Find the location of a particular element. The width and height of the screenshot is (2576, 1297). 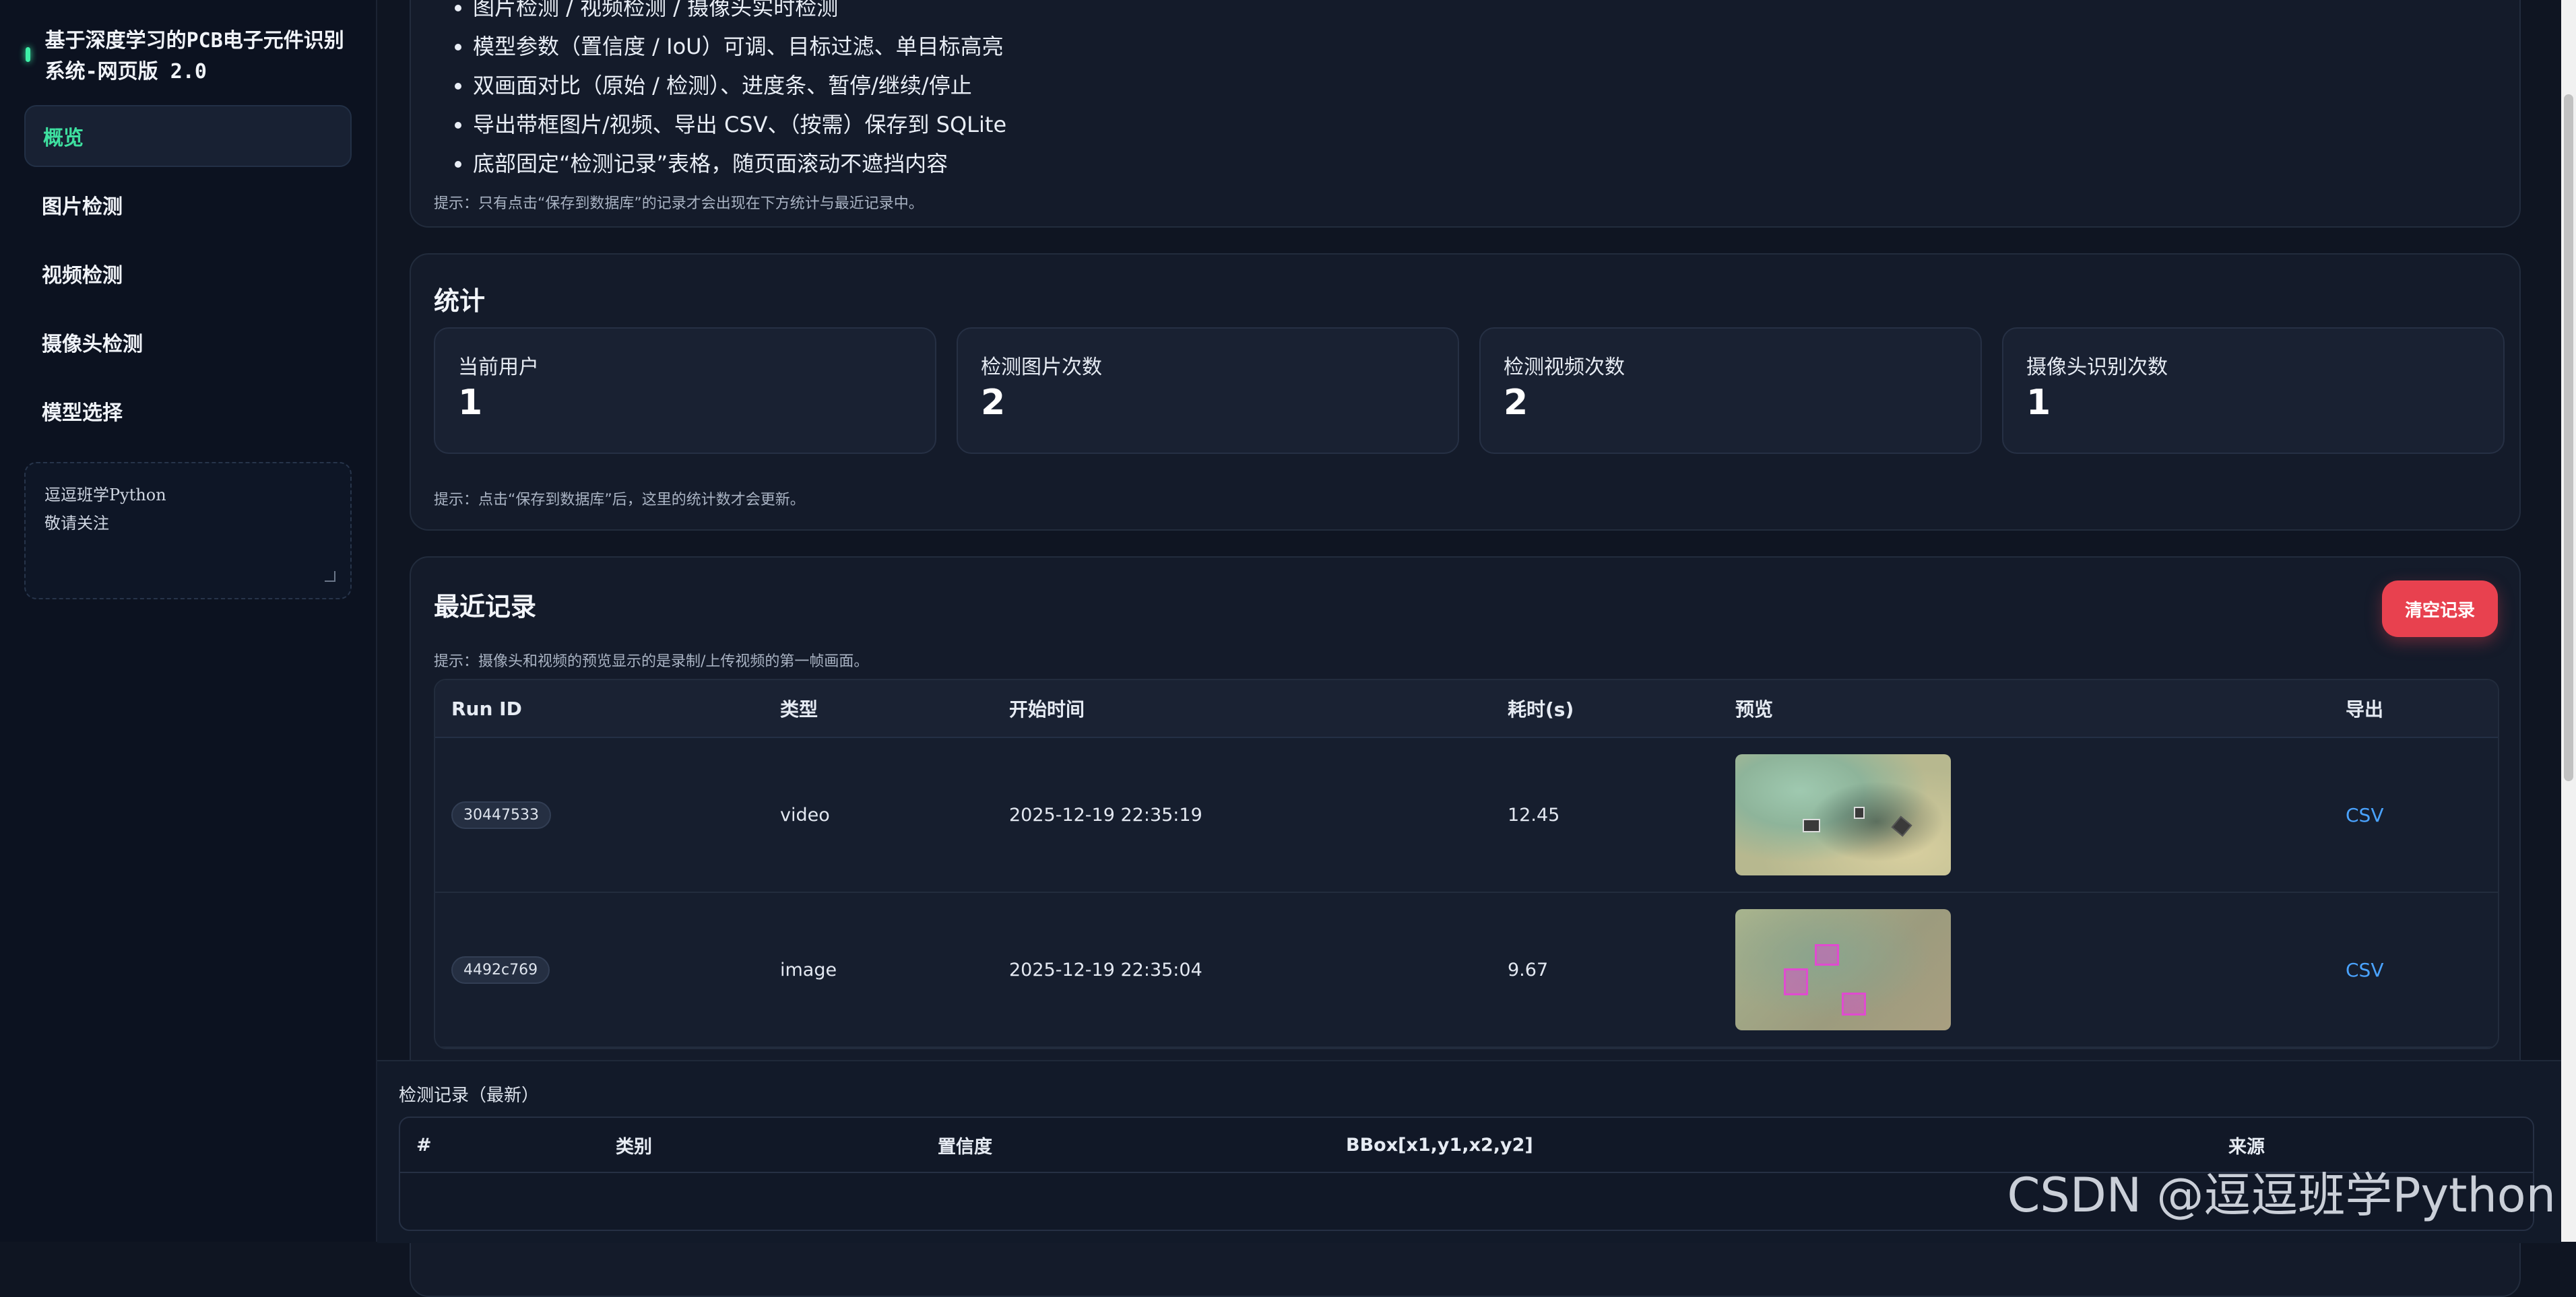

sidebar-nav: 概览 图片检测 视频检测 摄像头检测 模型选择 is located at coordinates (188, 276).